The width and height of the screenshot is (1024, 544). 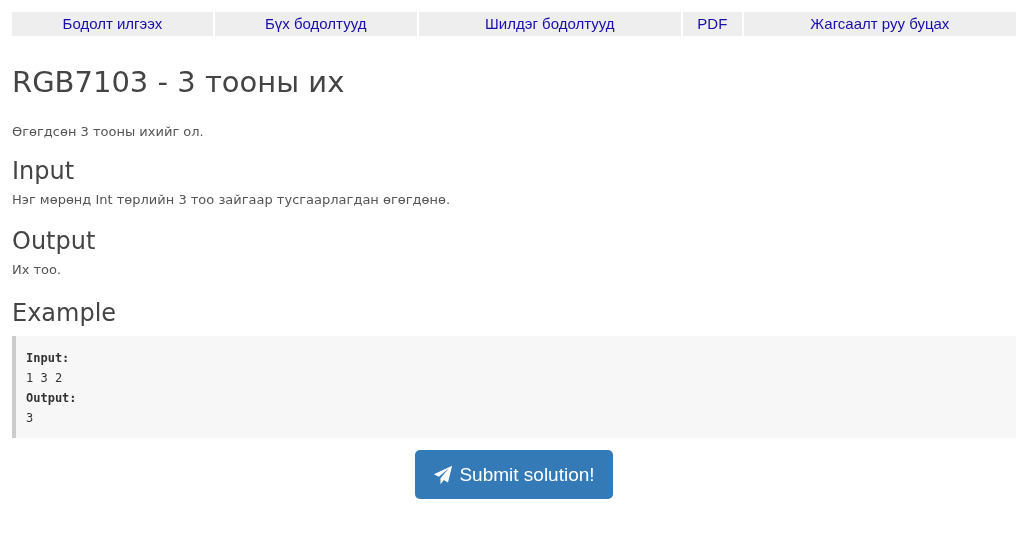 What do you see at coordinates (879, 24) in the screenshot?
I see `nav-link: Жагсаалт руу буцах` at bounding box center [879, 24].